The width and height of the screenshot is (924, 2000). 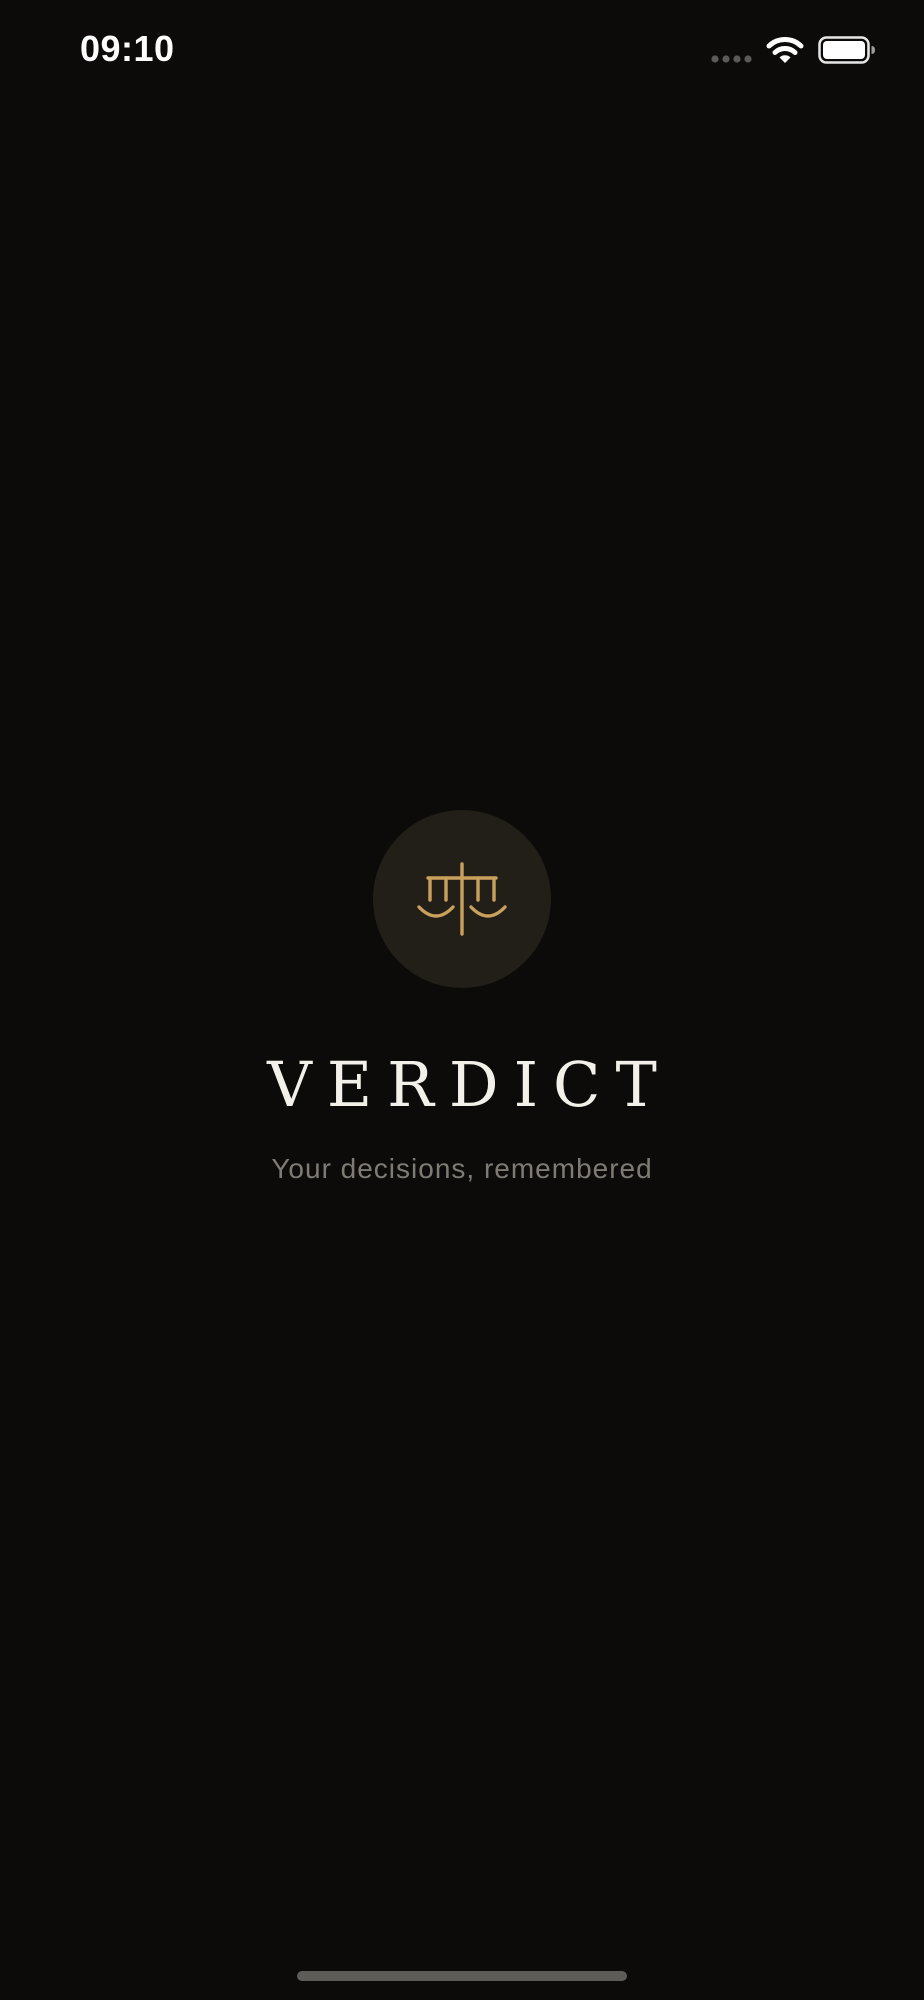 What do you see at coordinates (846, 50) in the screenshot?
I see `battery-icon` at bounding box center [846, 50].